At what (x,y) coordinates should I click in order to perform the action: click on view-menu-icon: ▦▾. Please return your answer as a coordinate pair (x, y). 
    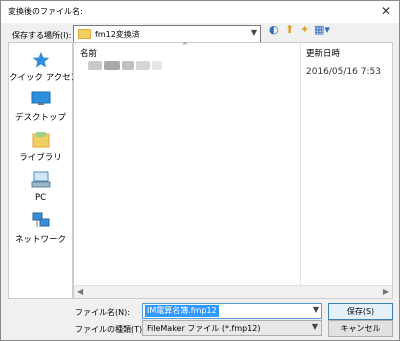
    Looking at the image, I should click on (322, 29).